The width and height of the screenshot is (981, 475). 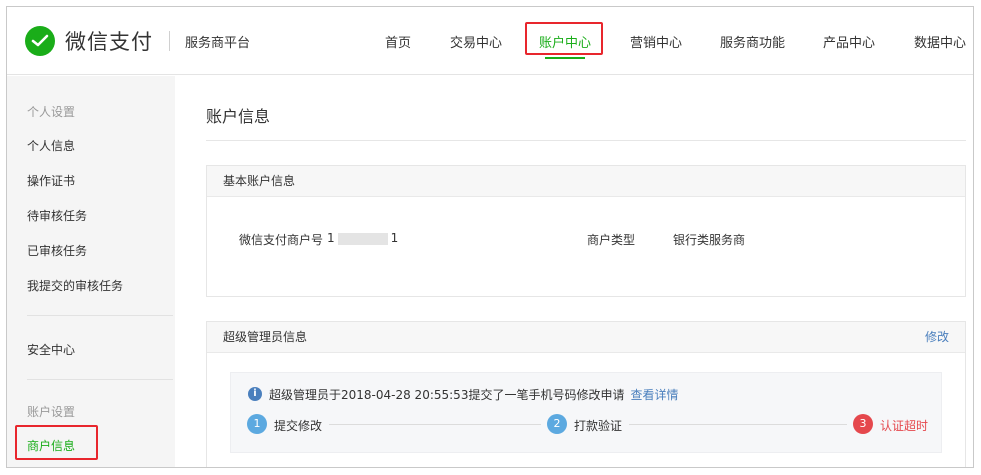 I want to click on merchant-id-label: 微信支付商户号, so click(x=281, y=240).